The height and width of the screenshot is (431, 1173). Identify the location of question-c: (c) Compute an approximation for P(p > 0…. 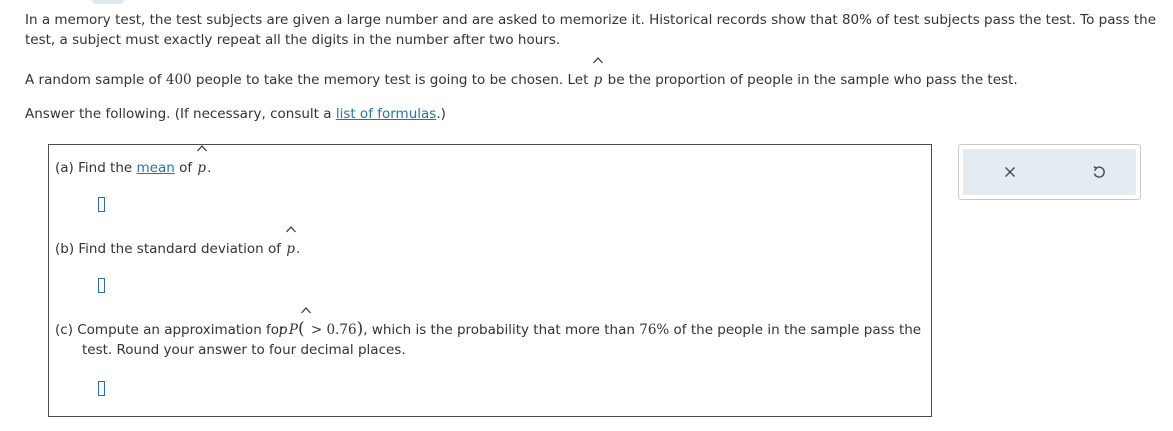
(490, 333).